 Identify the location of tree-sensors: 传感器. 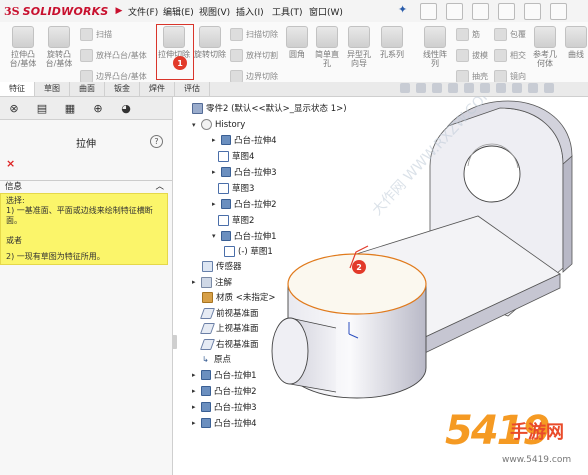
(222, 266).